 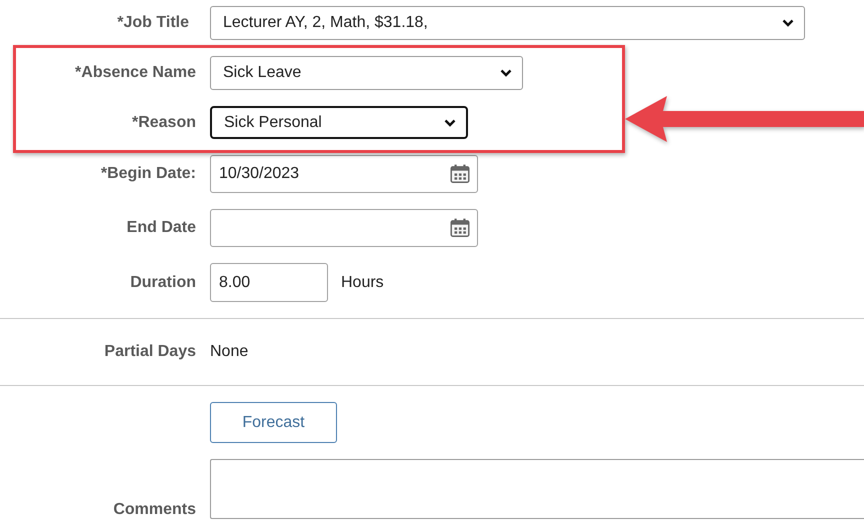 What do you see at coordinates (161, 228) in the screenshot?
I see `field-label: End Date` at bounding box center [161, 228].